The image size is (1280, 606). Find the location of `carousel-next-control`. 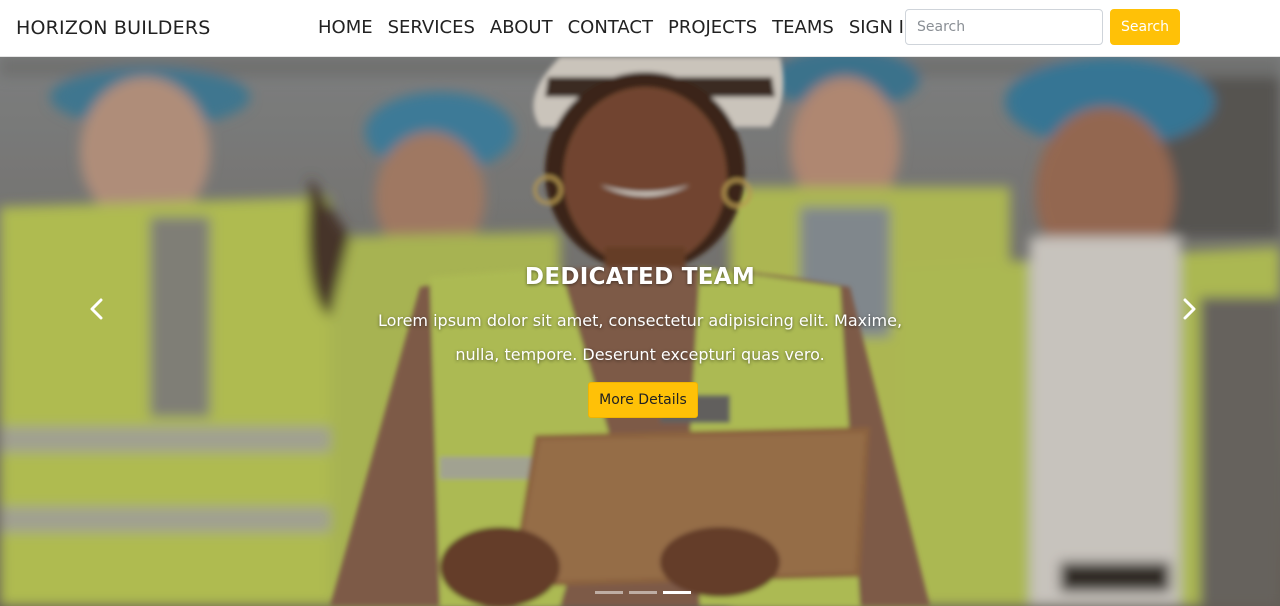

carousel-next-control is located at coordinates (1190, 309).